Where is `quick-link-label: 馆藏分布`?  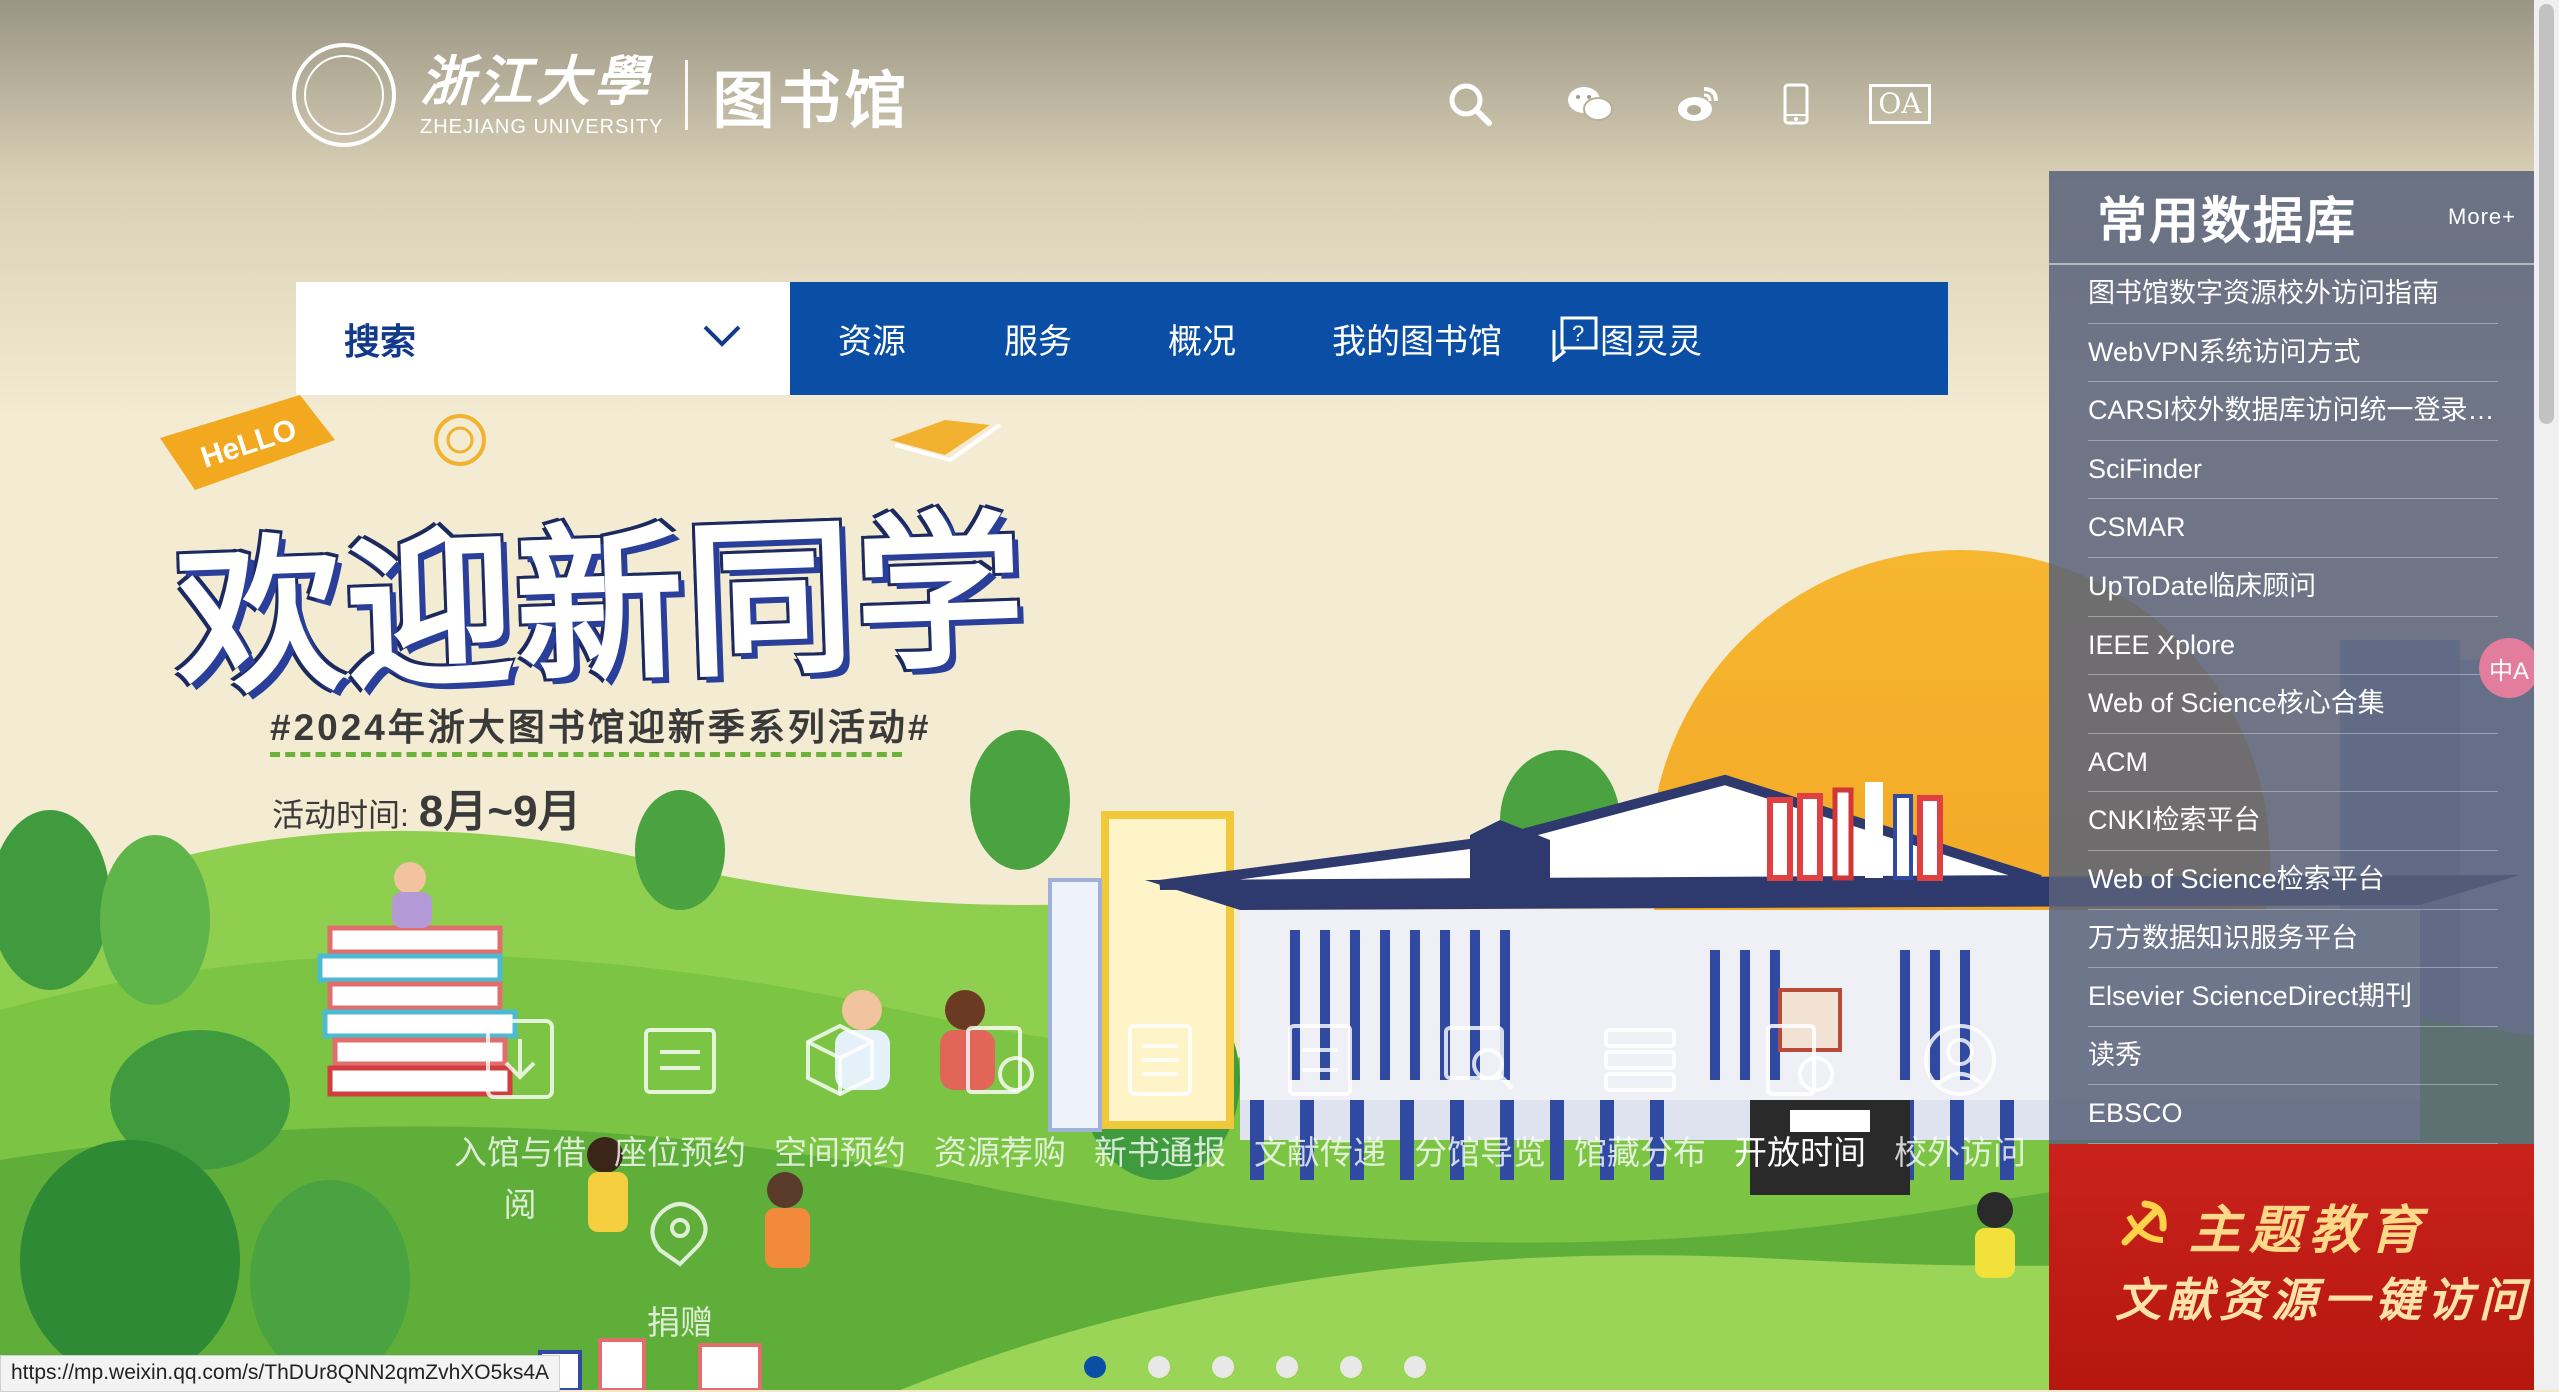
quick-link-label: 馆藏分布 is located at coordinates (1640, 1152).